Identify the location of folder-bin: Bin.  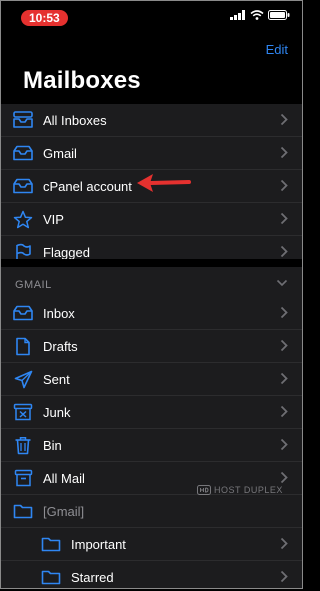
(151, 445).